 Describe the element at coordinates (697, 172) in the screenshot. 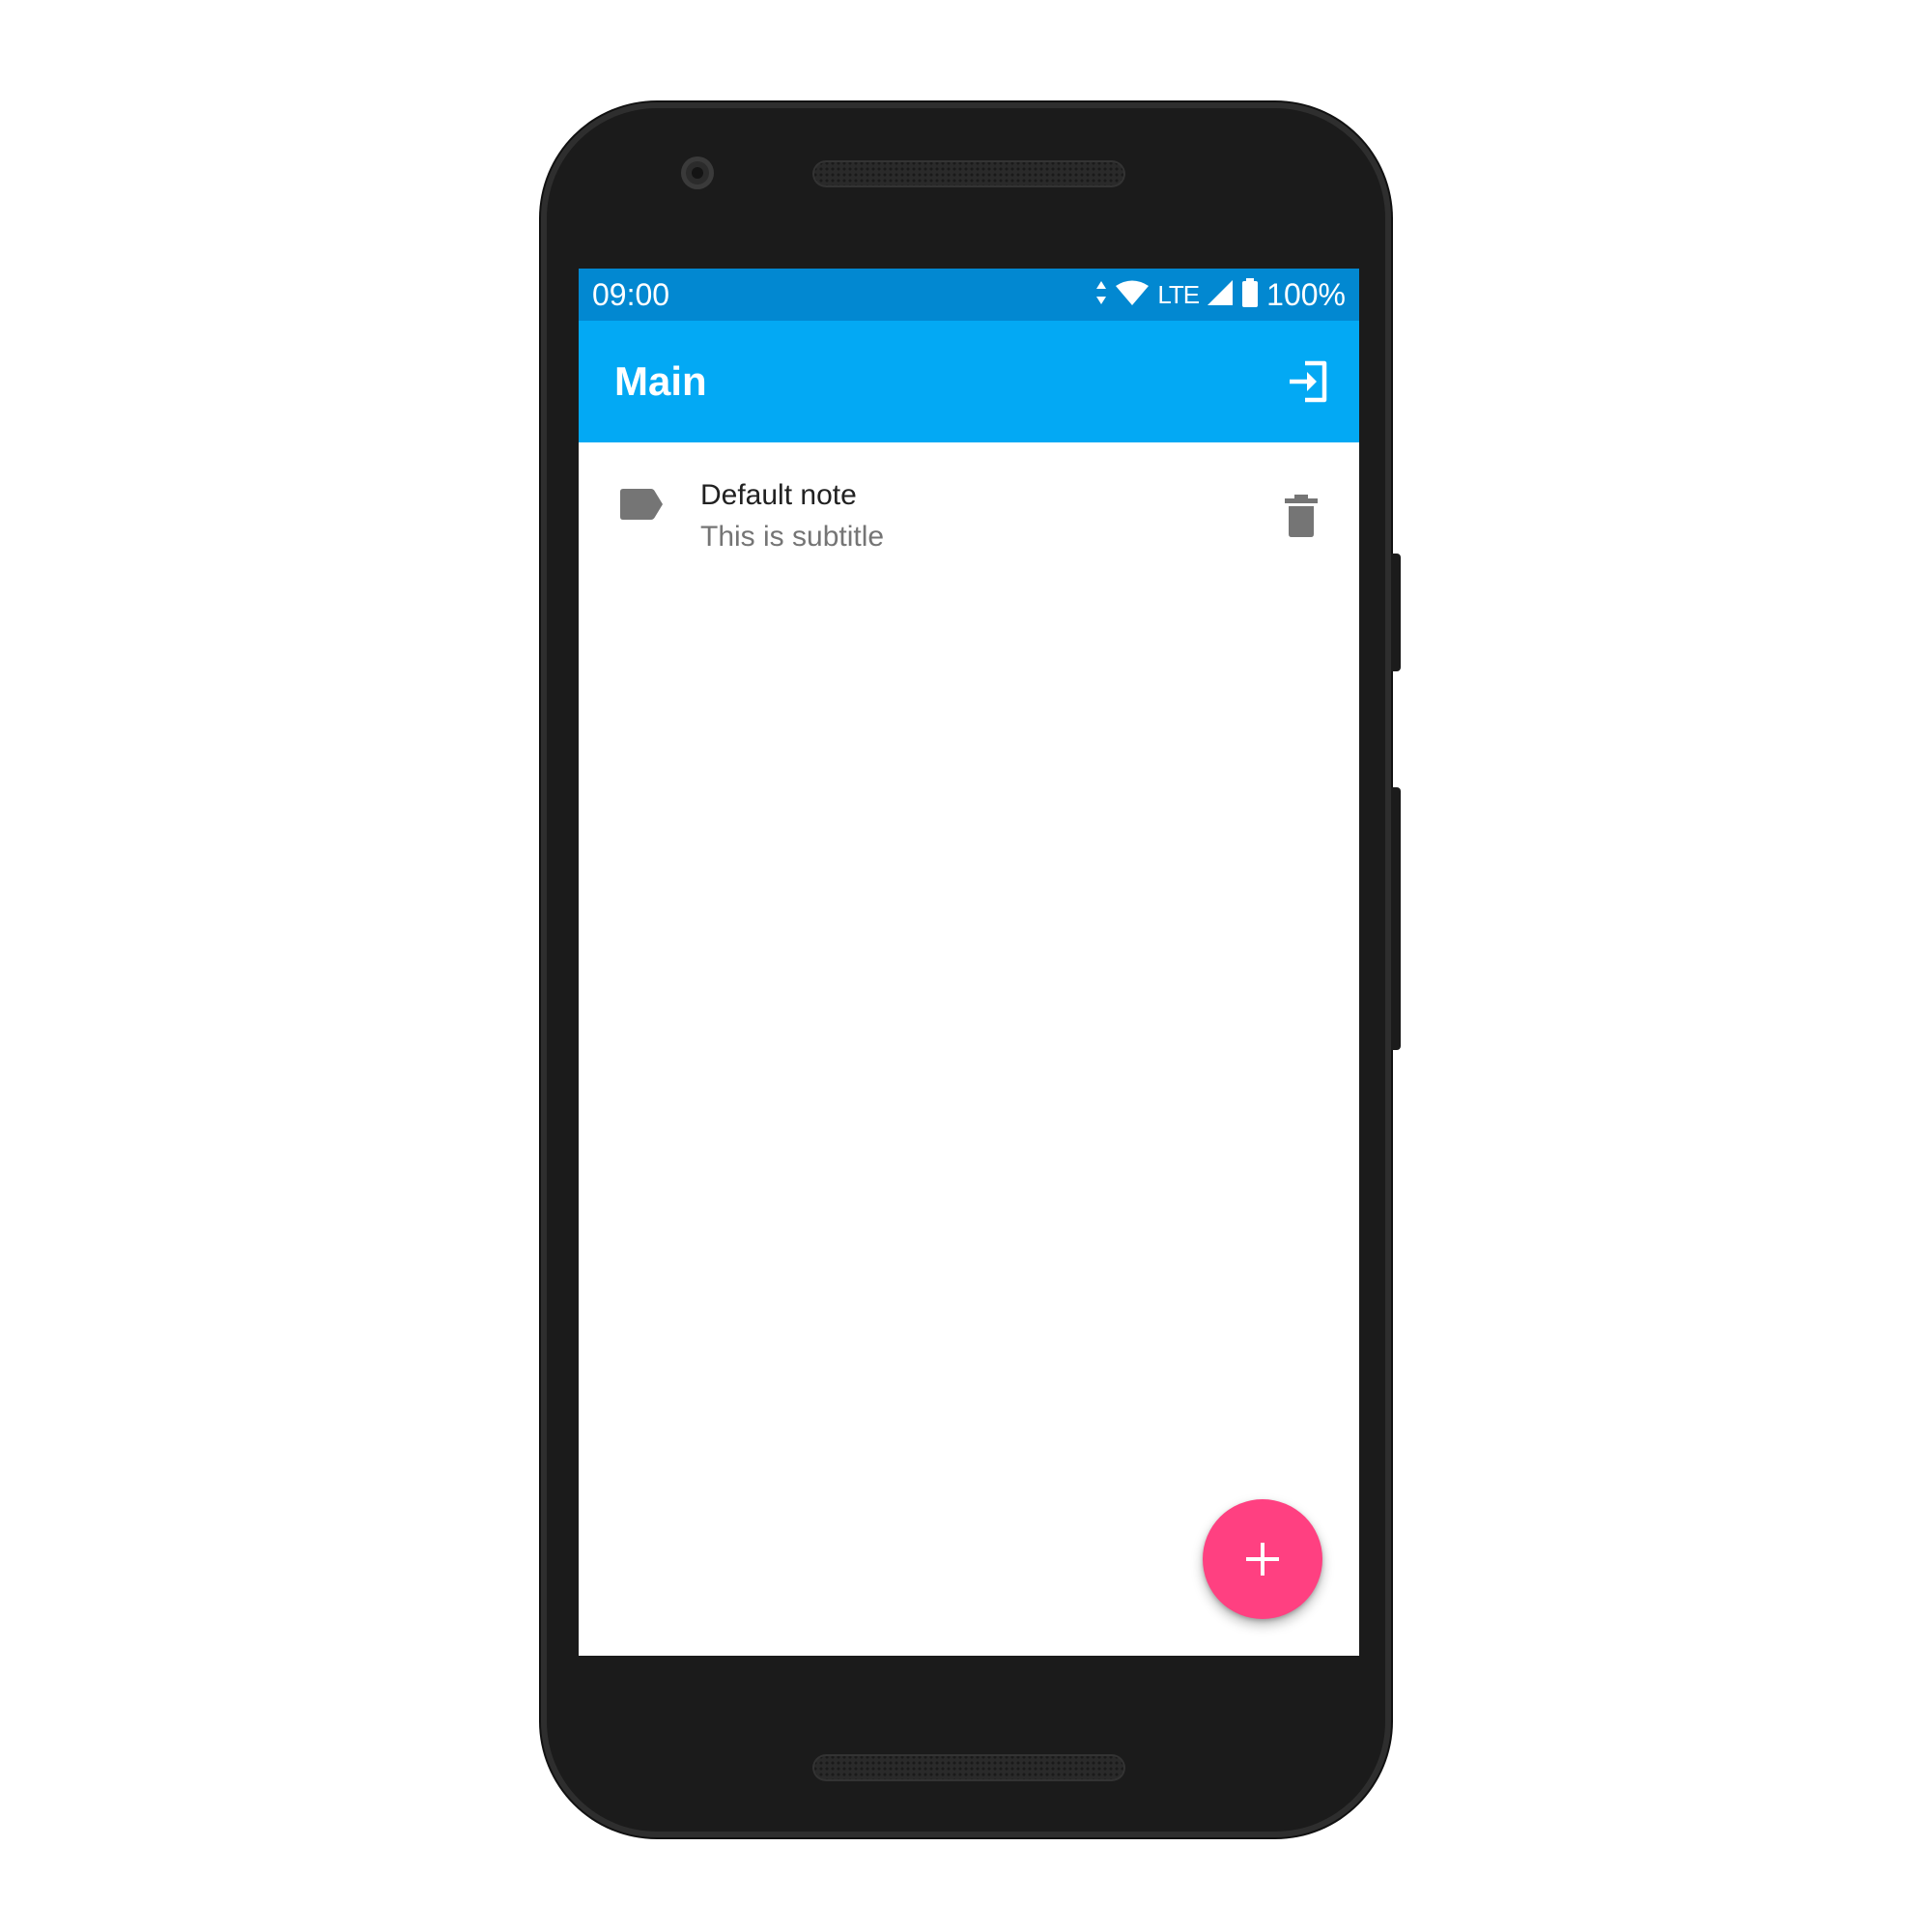

I see `front-camera` at that location.